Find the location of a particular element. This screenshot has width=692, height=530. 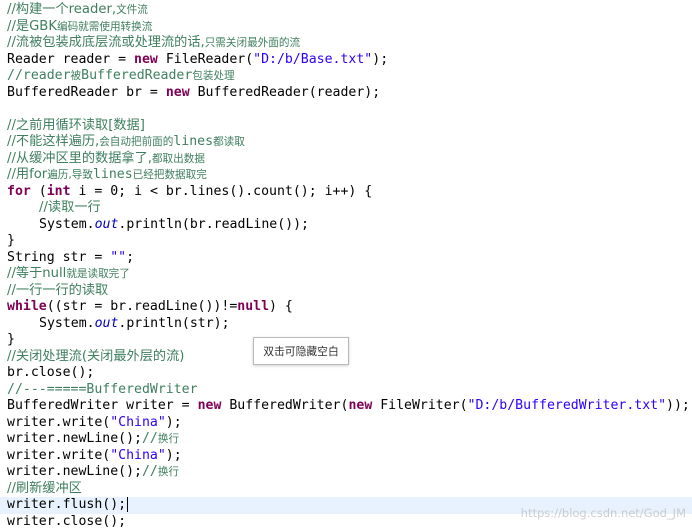

code-token: 就是读取完了 is located at coordinates (98, 274).